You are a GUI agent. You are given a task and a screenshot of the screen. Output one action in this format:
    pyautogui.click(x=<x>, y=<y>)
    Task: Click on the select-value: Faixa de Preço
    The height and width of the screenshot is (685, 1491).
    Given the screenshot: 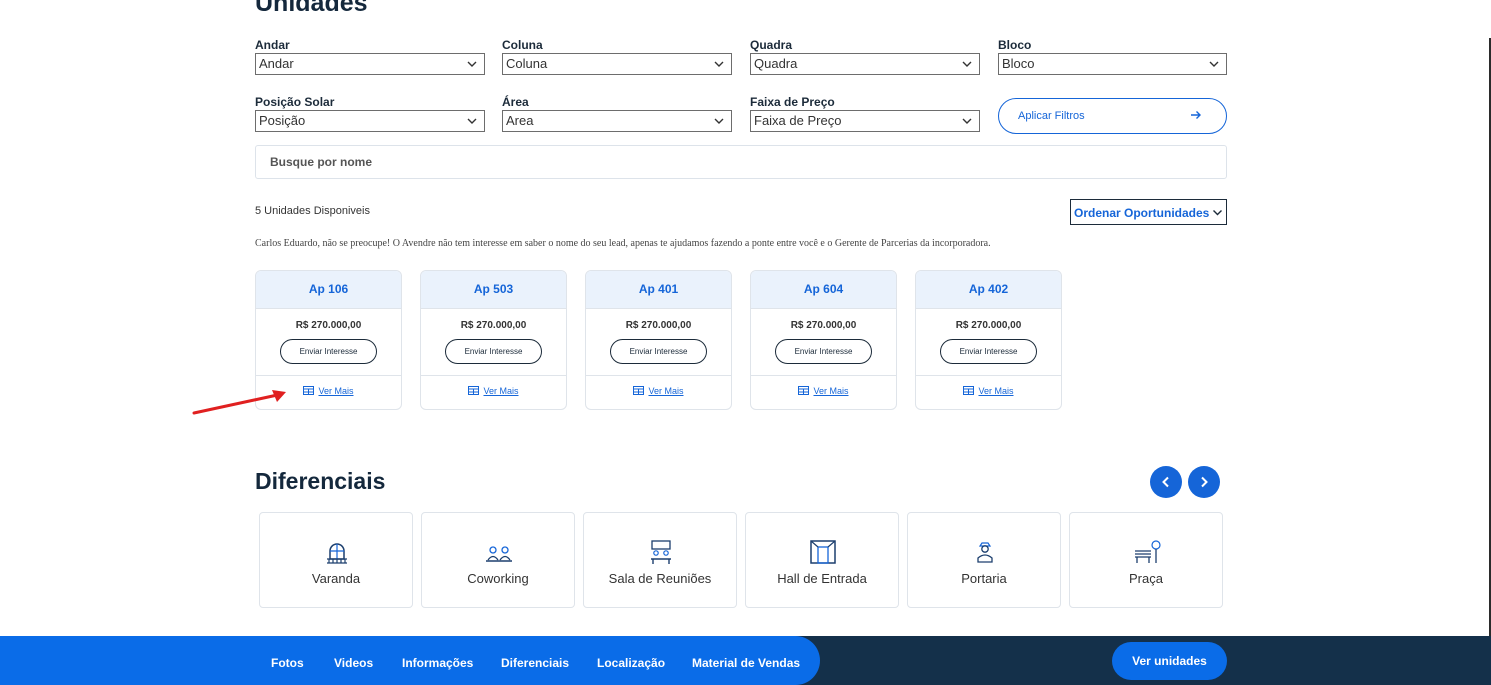 What is the action you would take?
    pyautogui.click(x=798, y=120)
    